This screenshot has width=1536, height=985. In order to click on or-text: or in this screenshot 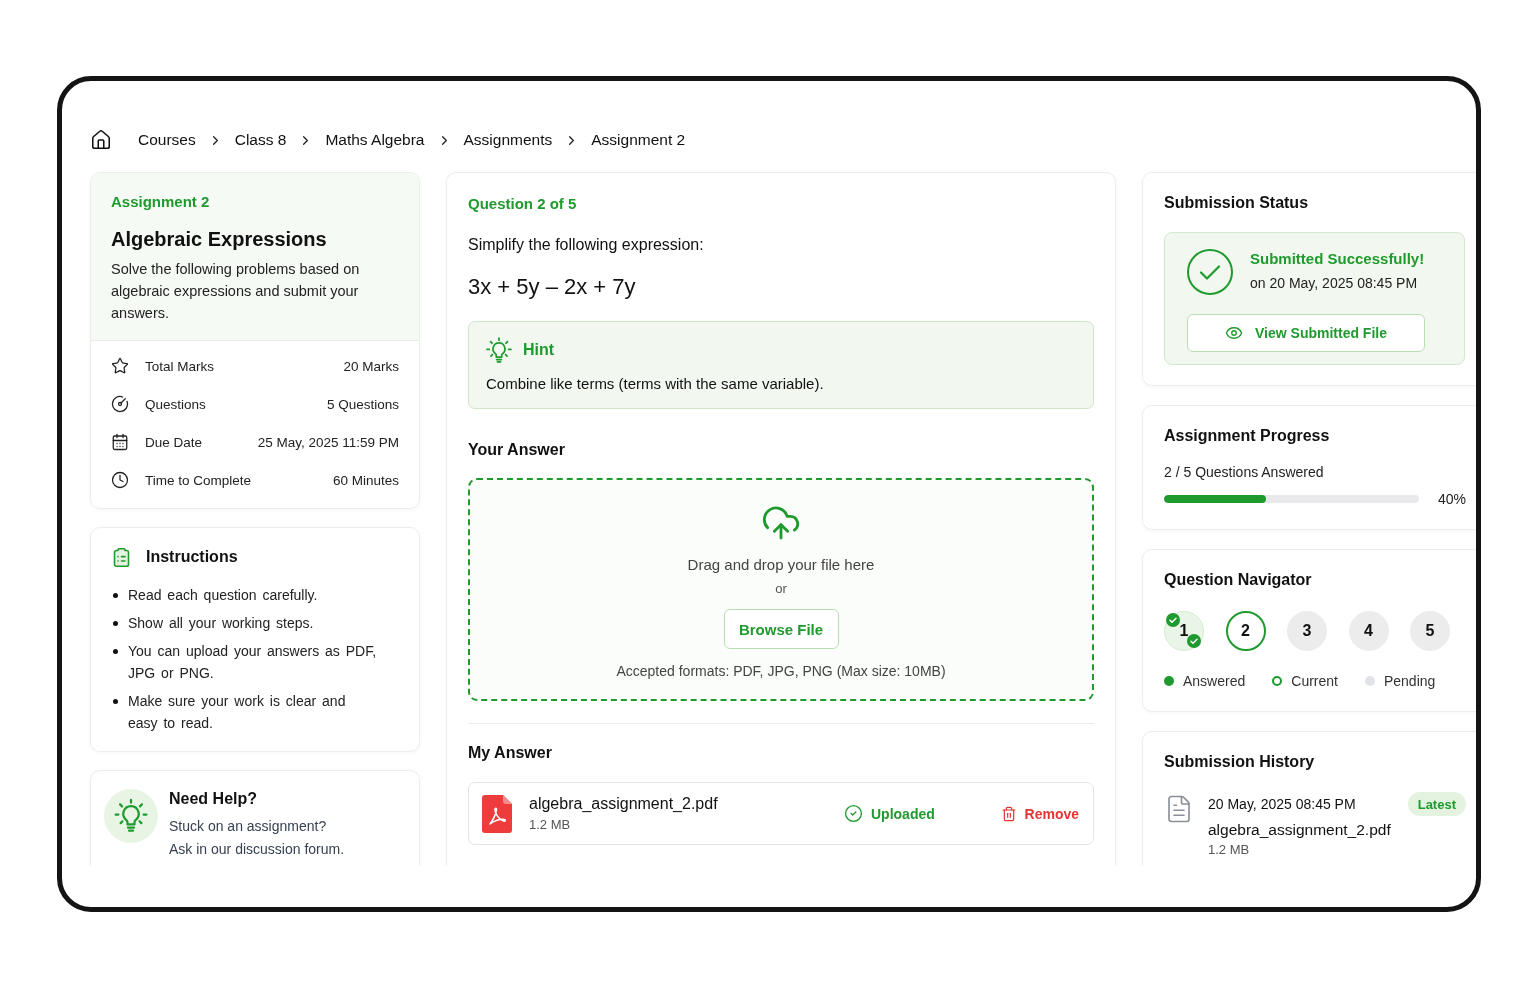, I will do `click(781, 589)`.